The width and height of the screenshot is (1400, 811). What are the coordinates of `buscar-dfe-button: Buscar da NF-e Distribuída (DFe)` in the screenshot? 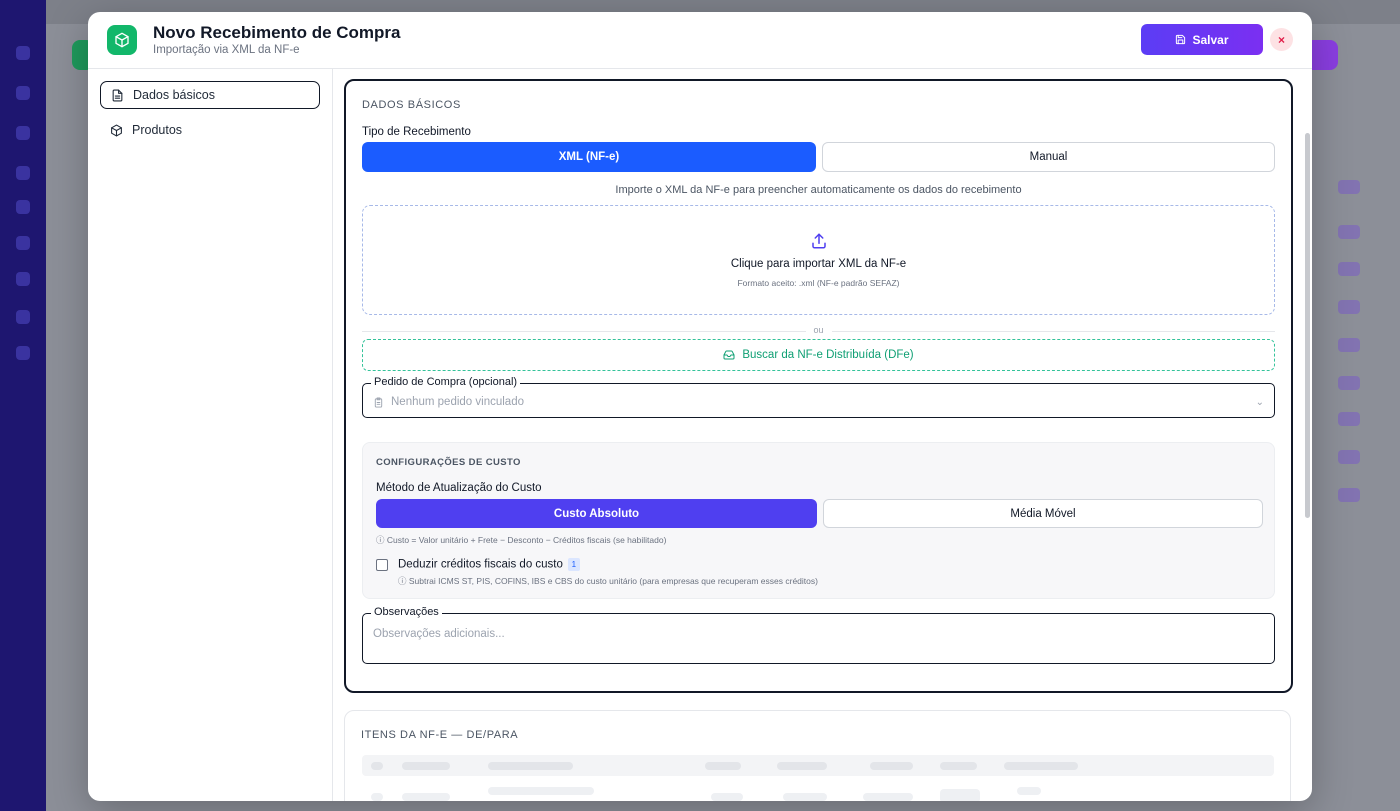 It's located at (818, 355).